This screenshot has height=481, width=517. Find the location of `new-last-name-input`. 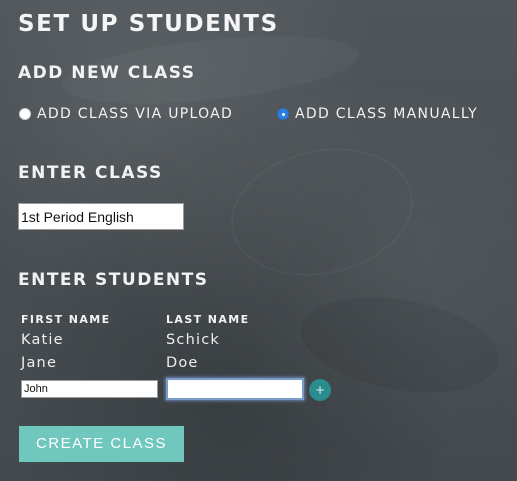

new-last-name-input is located at coordinates (235, 389).